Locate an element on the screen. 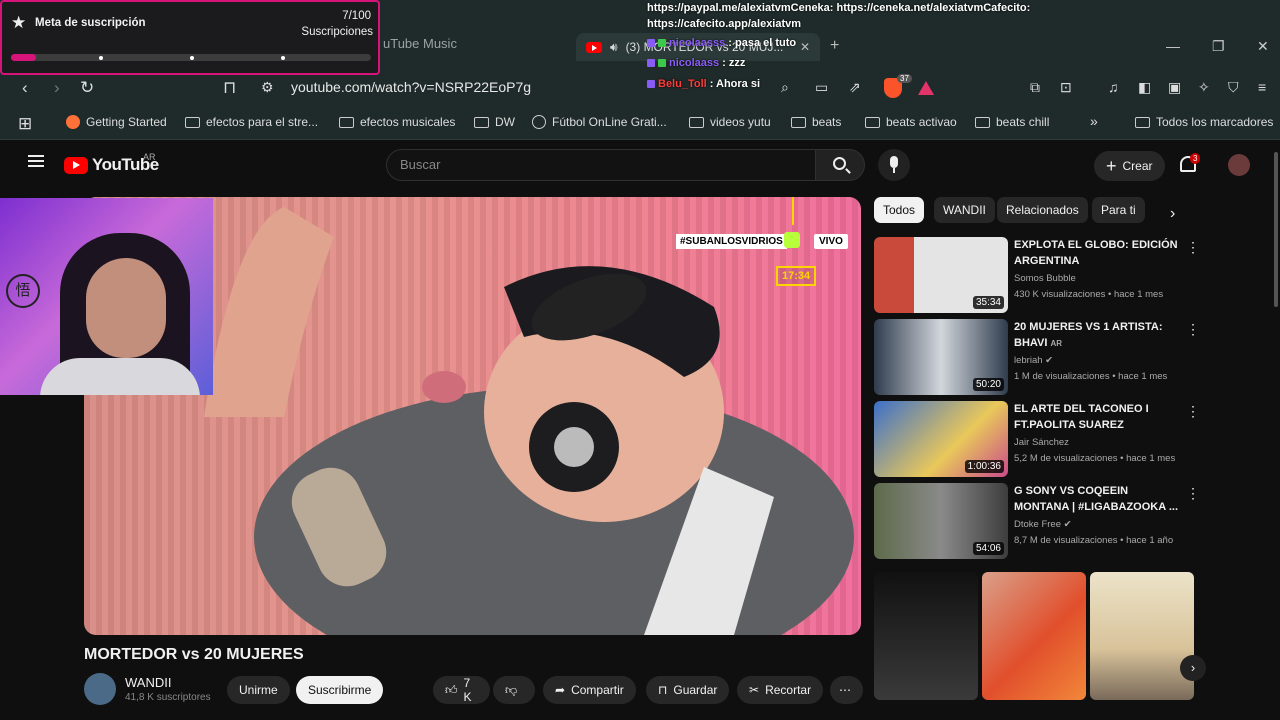 The image size is (1280, 720). search-input: Buscar is located at coordinates (601, 165).